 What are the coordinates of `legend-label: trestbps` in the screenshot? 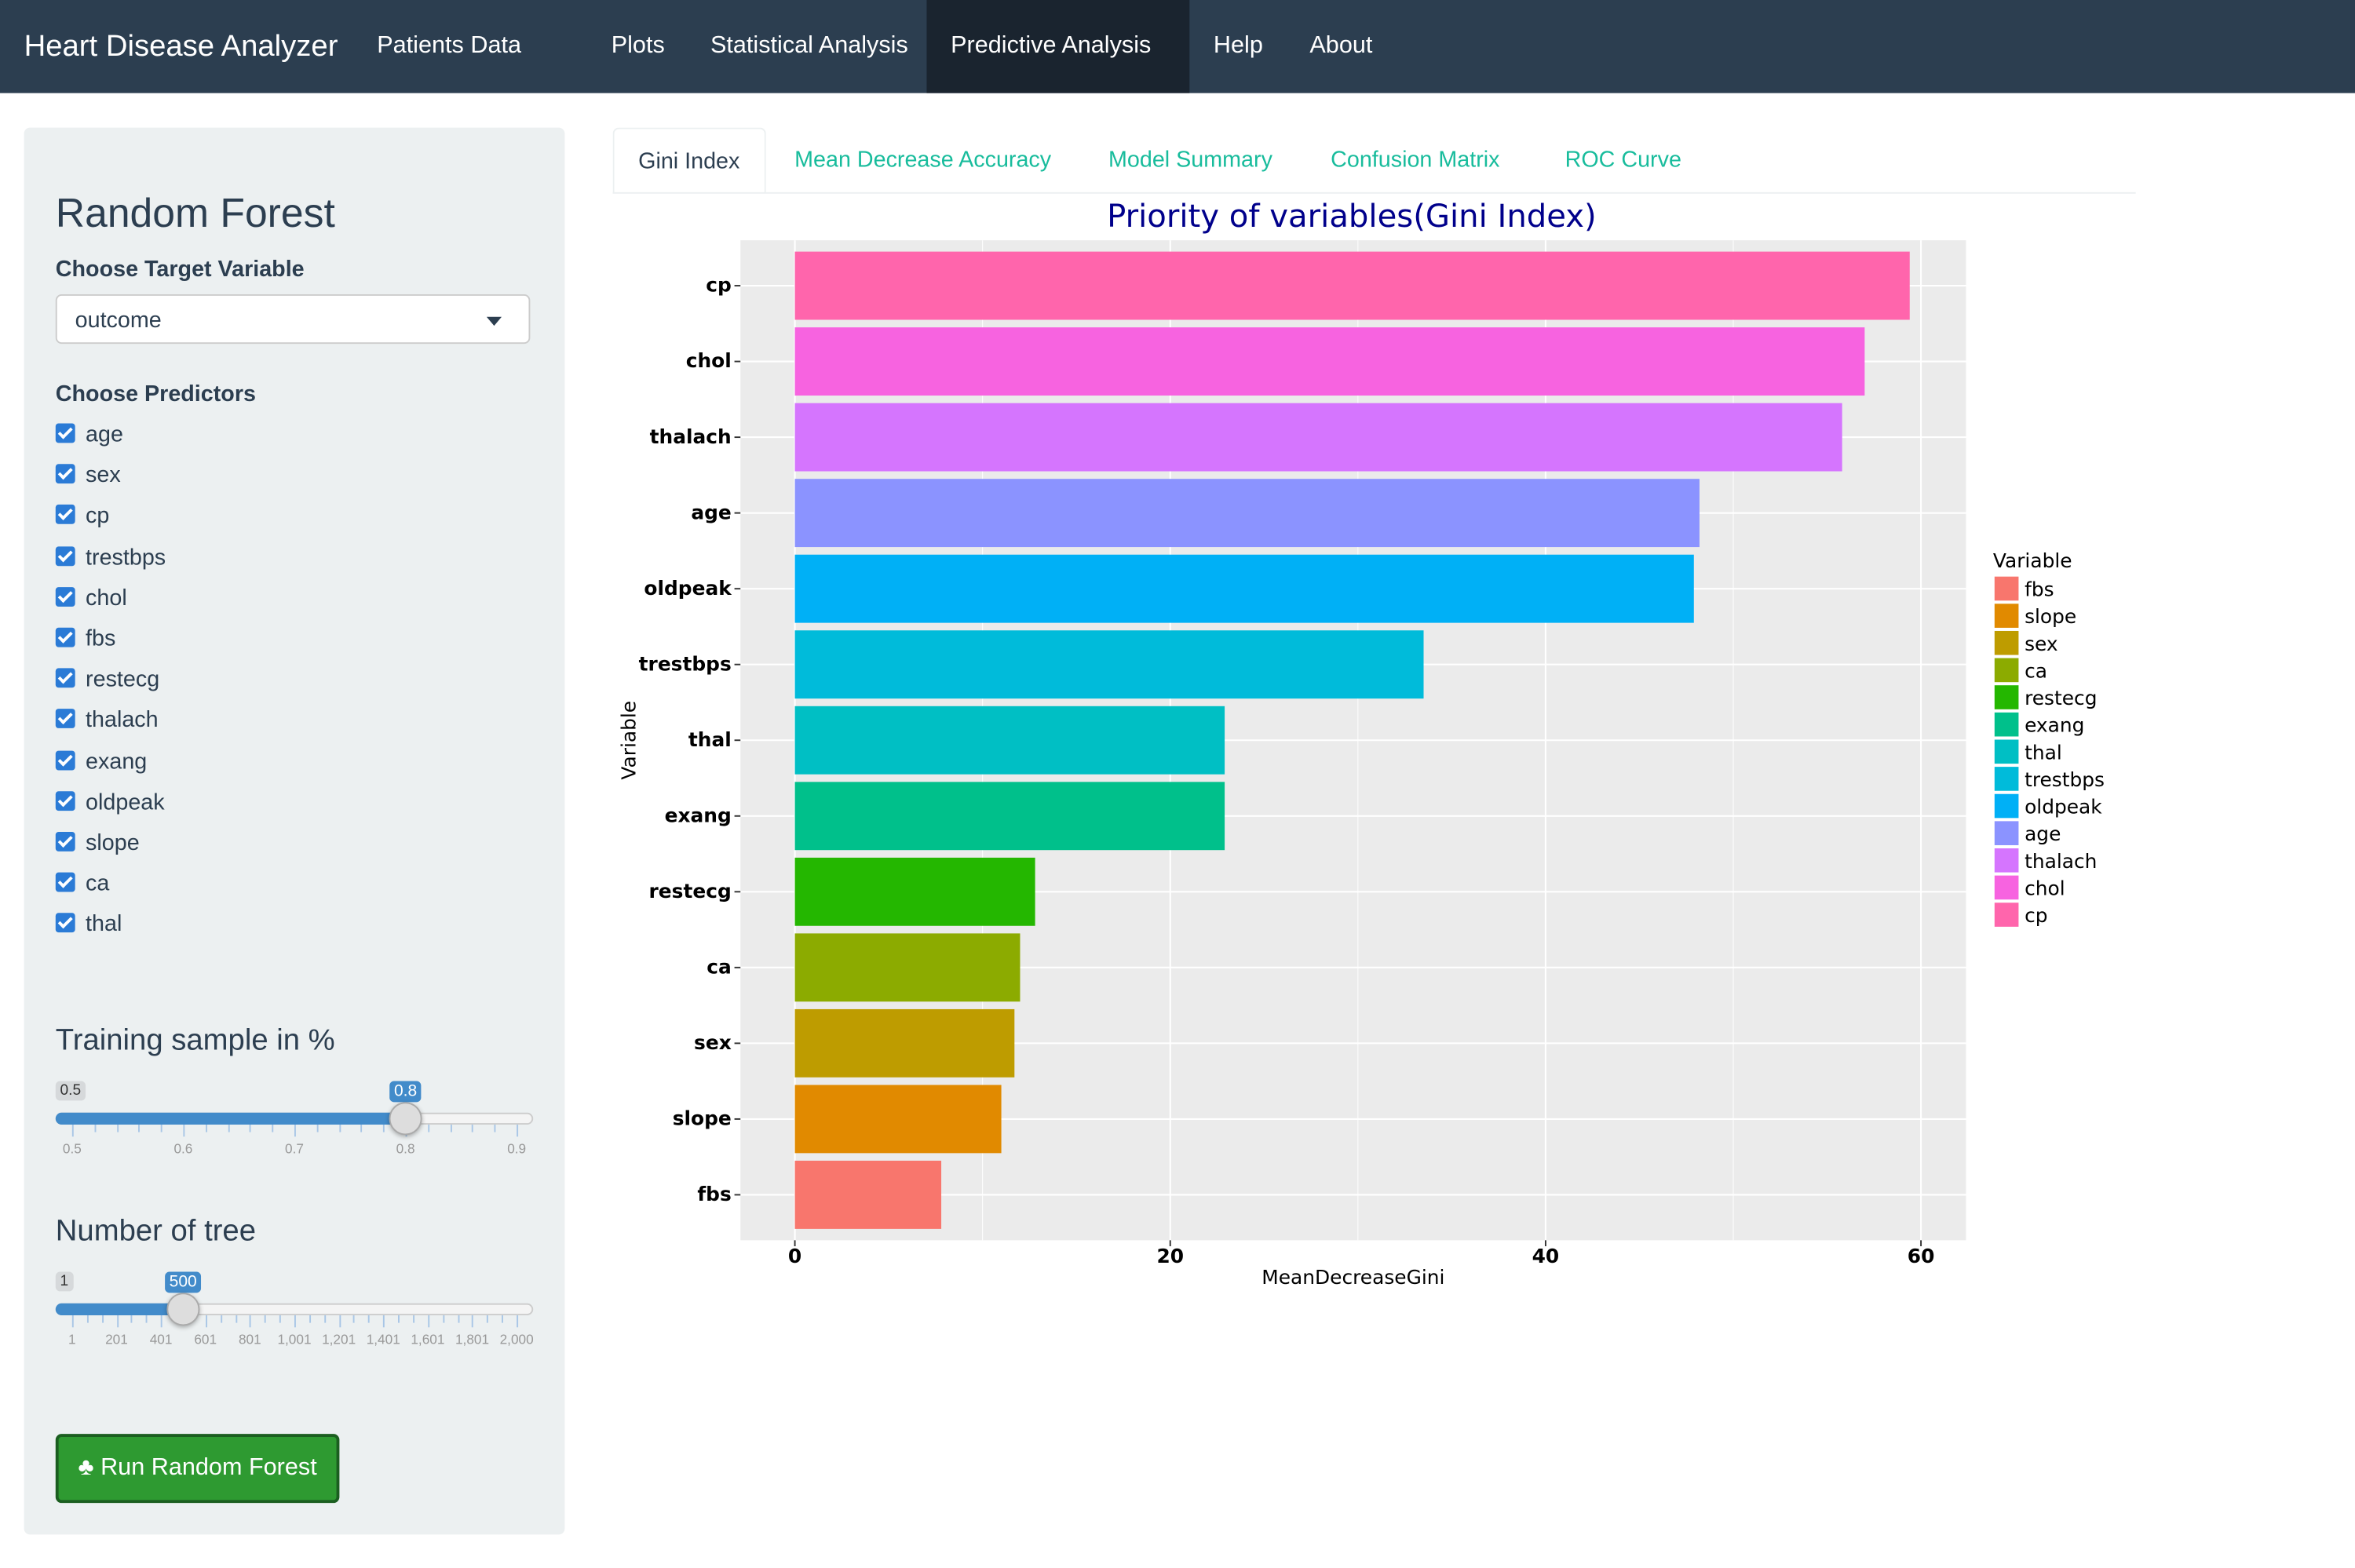 It's located at (2065, 779).